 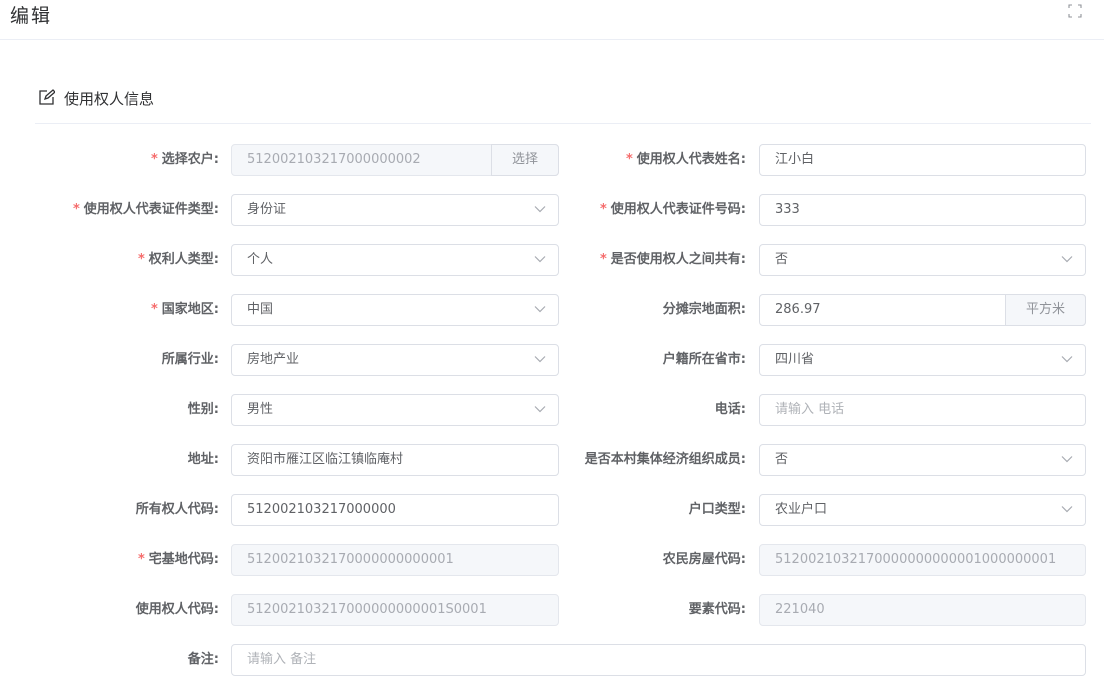 I want to click on farmer-input: 512002103217000000002 选择, so click(x=395, y=160).